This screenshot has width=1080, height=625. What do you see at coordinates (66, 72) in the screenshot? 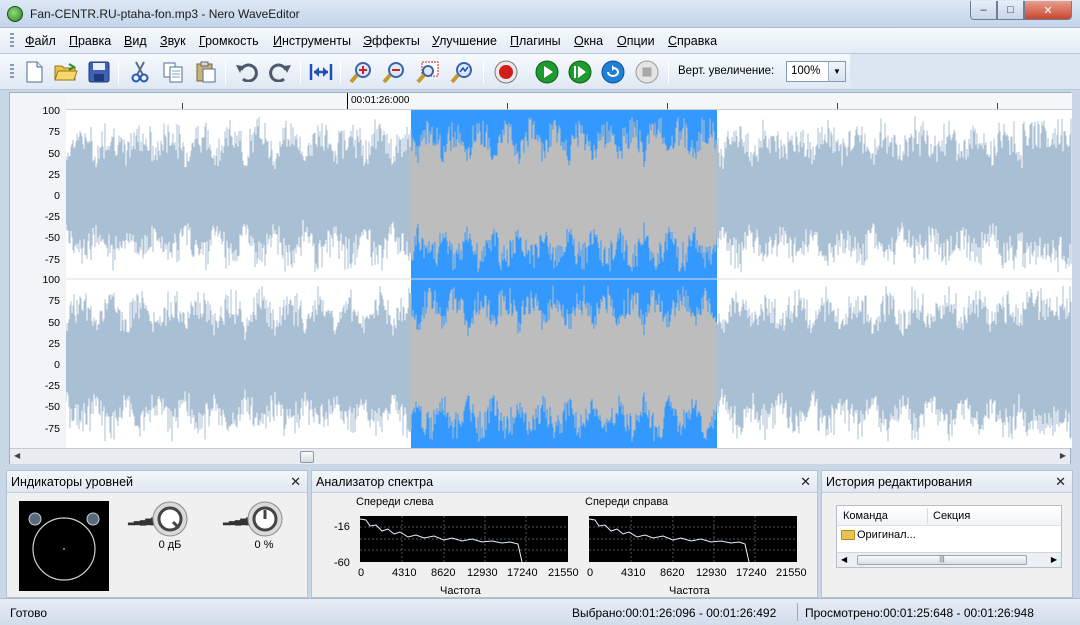
I see `open-folder-icon` at bounding box center [66, 72].